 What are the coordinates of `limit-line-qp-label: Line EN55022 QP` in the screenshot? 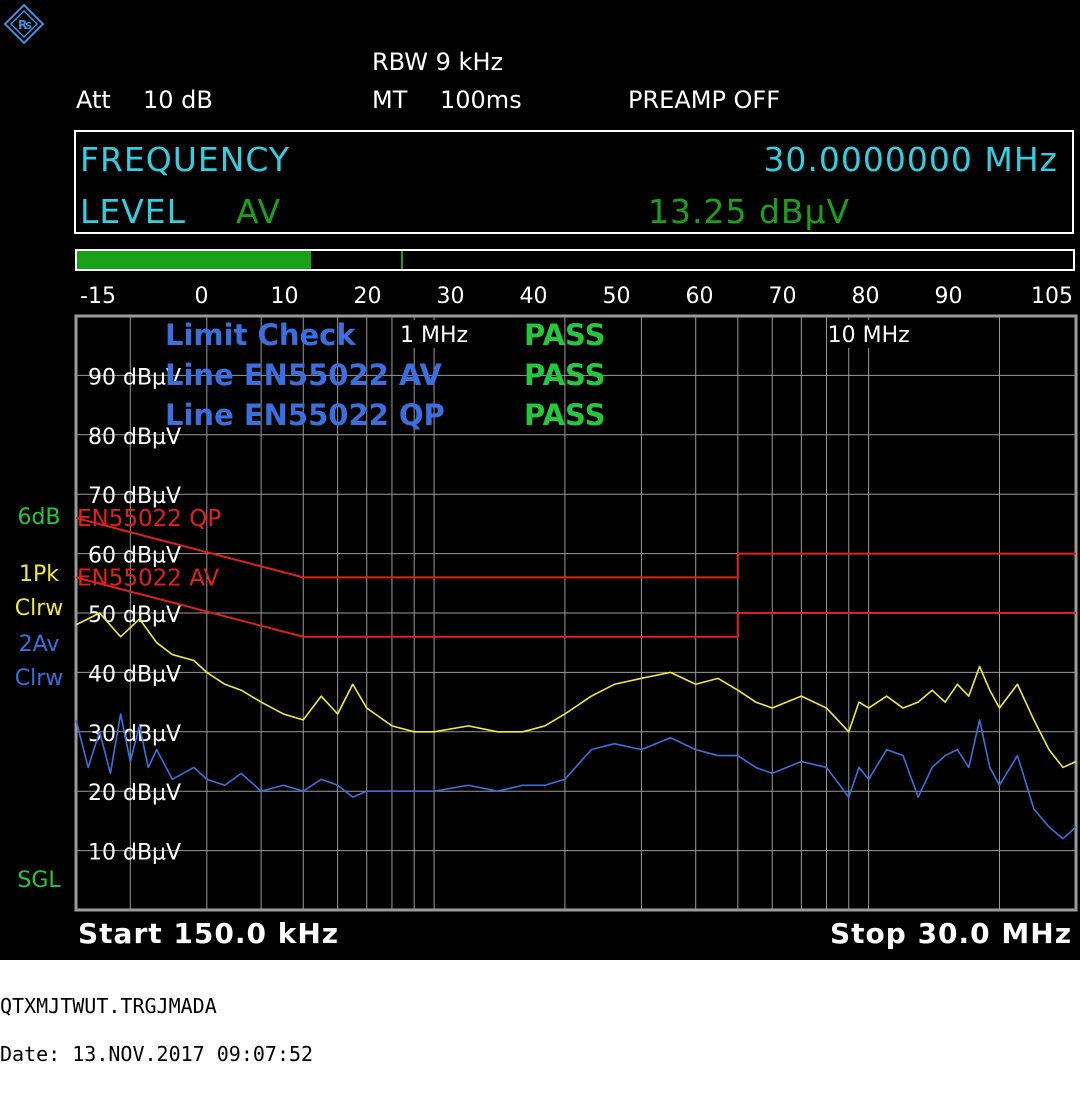 It's located at (305, 415).